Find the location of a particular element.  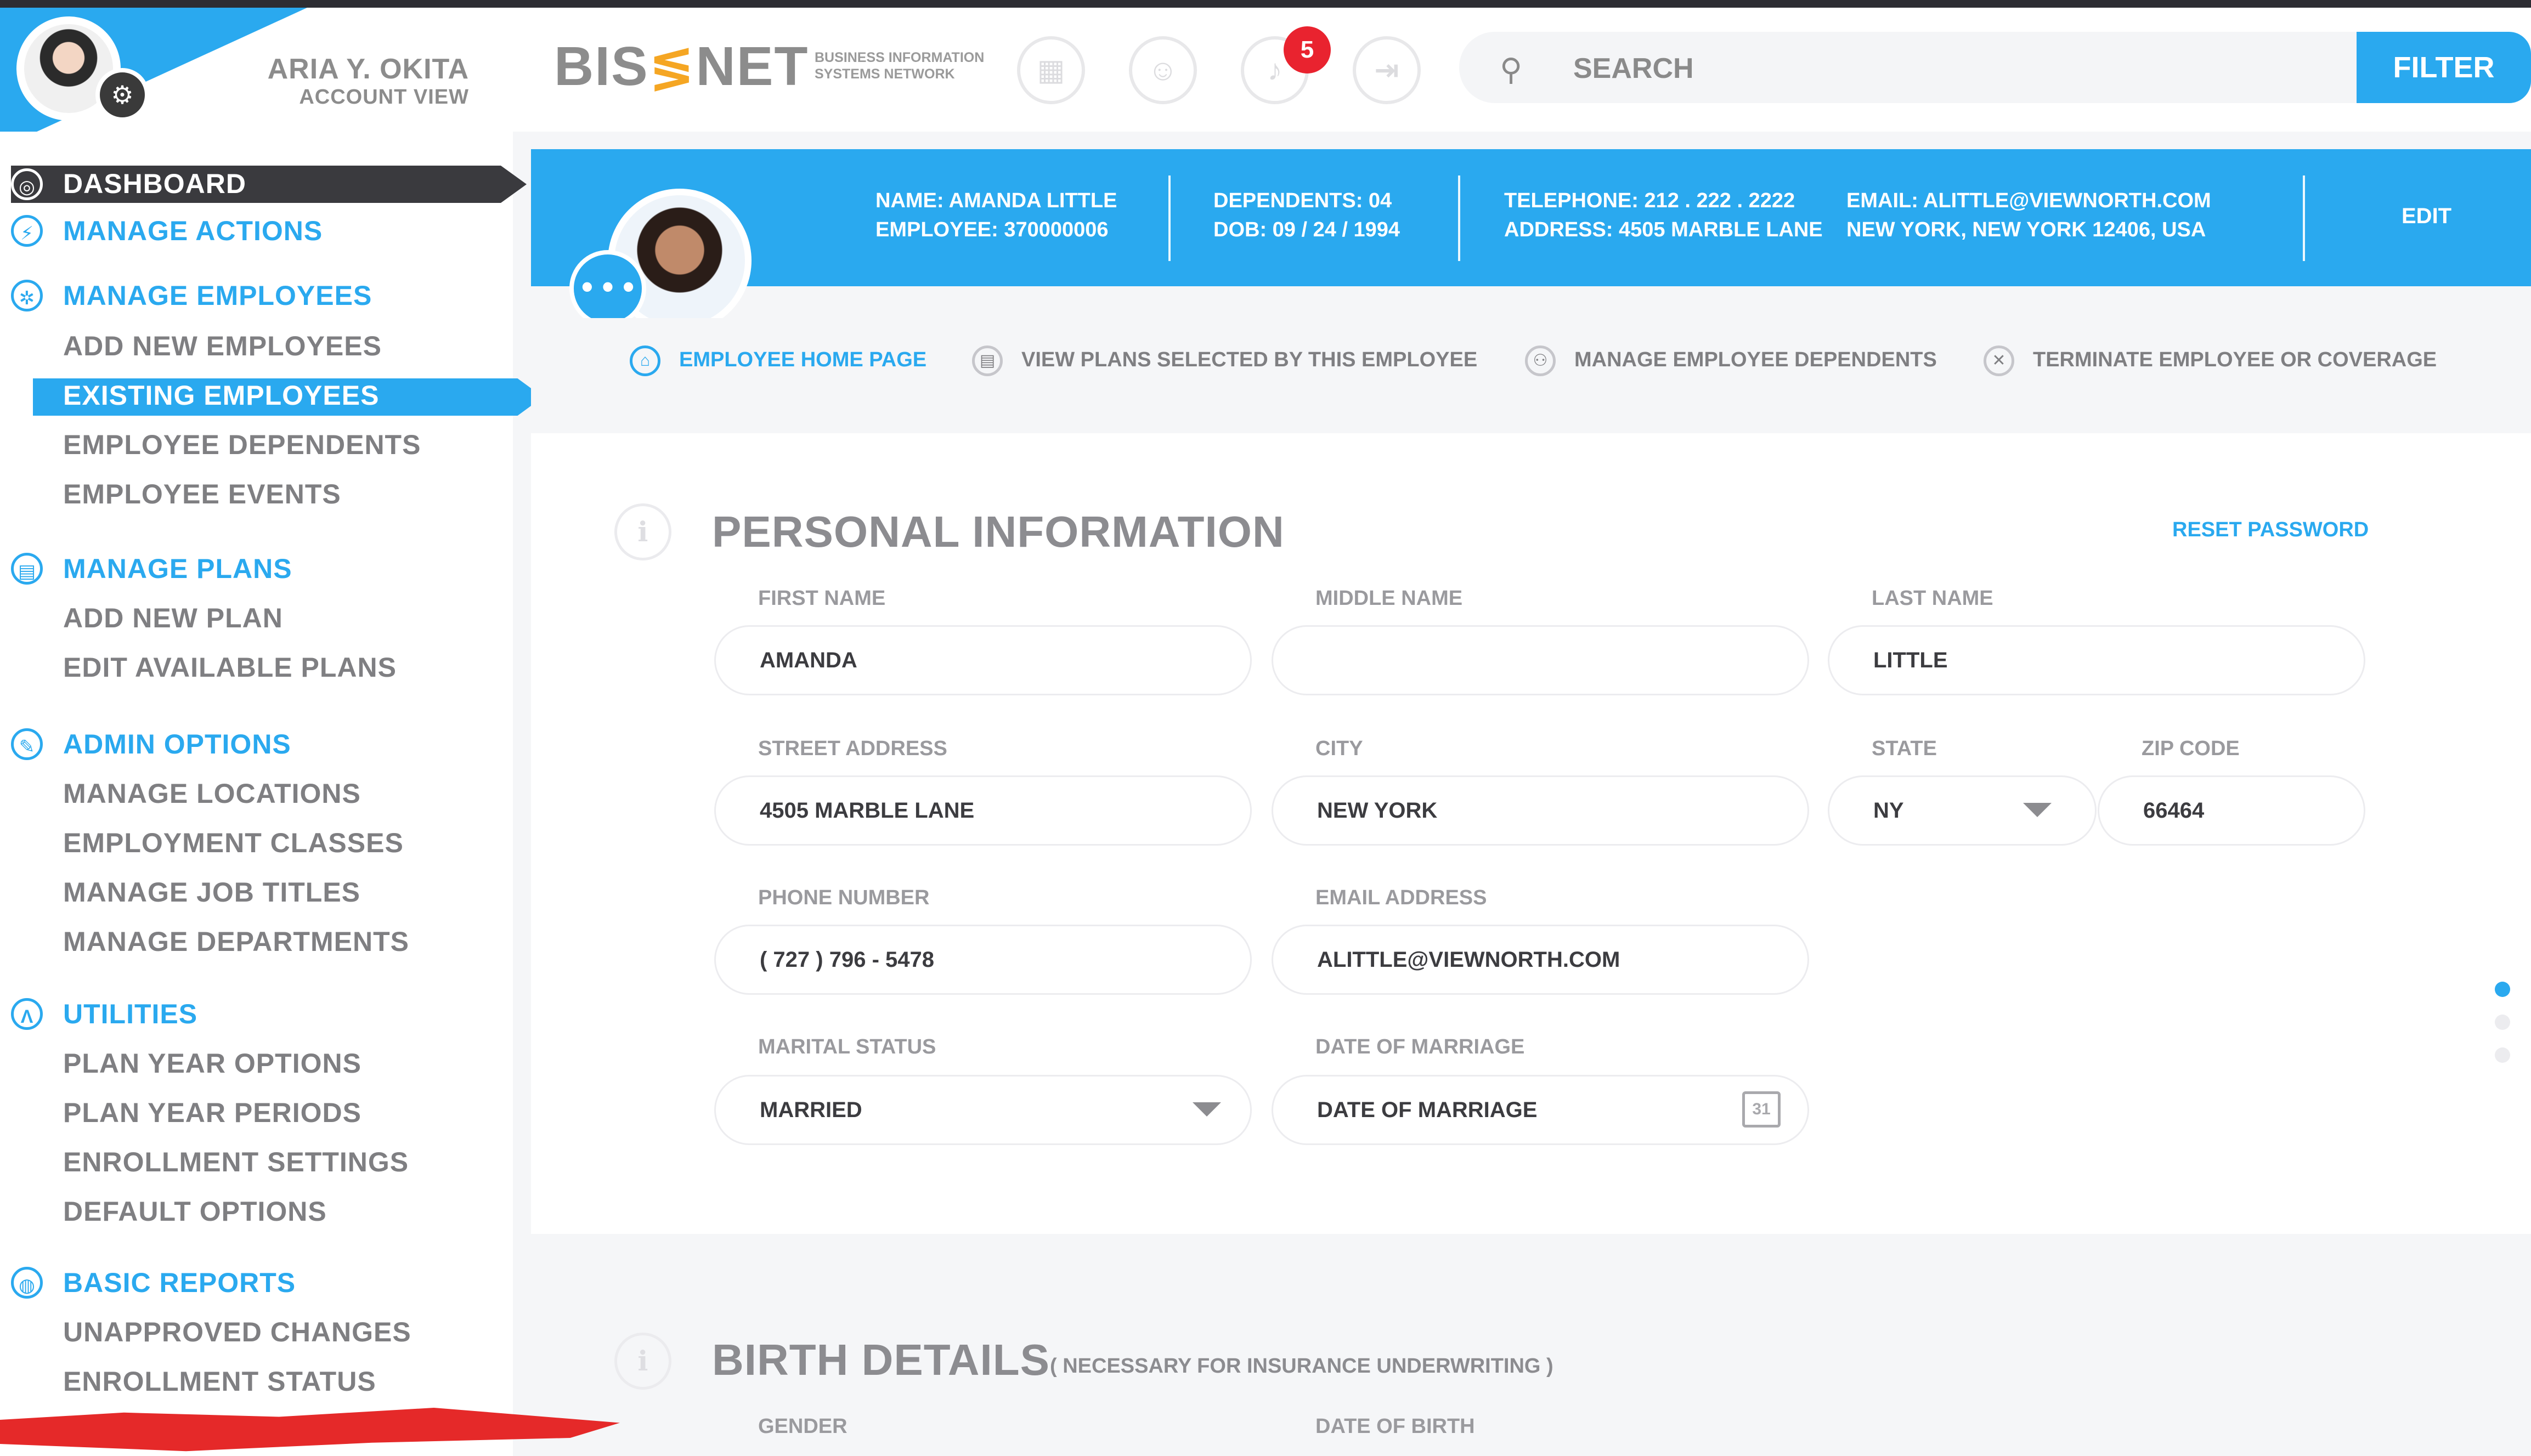

email-address-label: EMAIL ADDRESS is located at coordinates (1401, 897).